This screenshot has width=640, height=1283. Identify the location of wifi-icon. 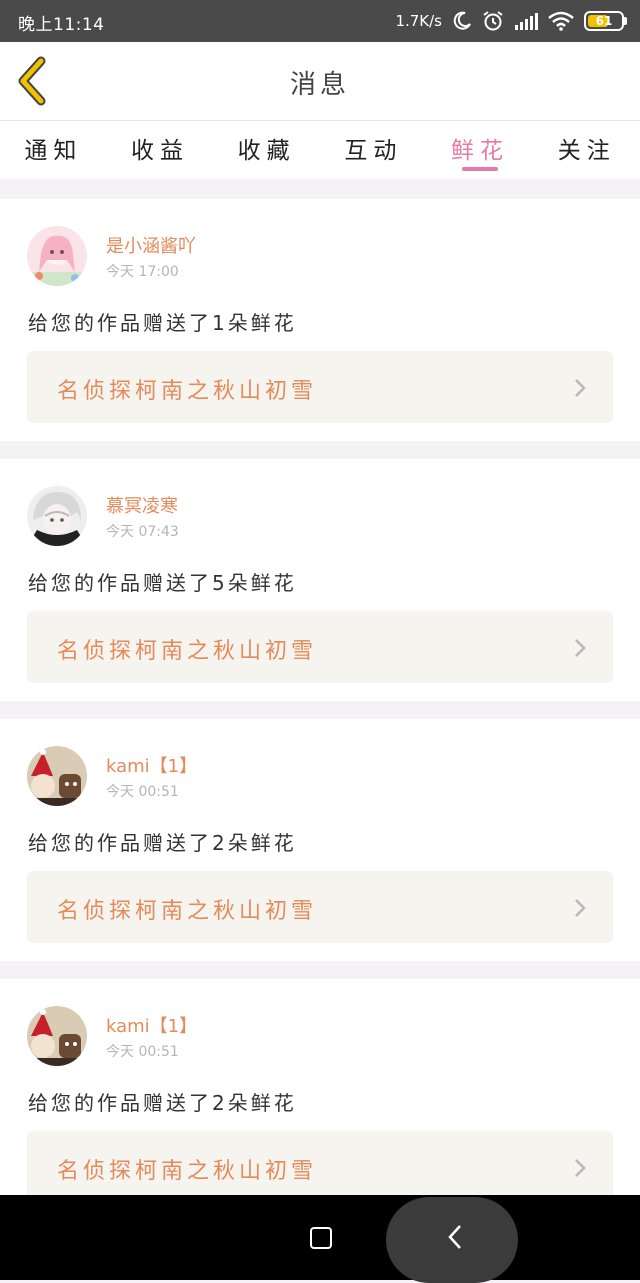
(561, 21).